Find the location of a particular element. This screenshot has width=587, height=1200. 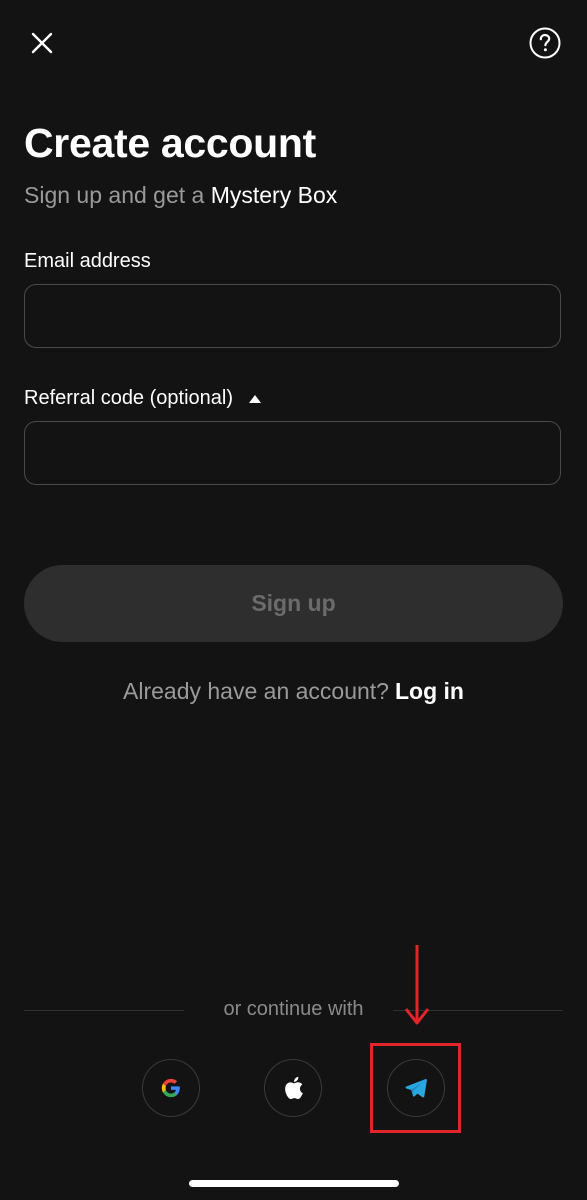

red-highlight-annotation is located at coordinates (415, 1088).